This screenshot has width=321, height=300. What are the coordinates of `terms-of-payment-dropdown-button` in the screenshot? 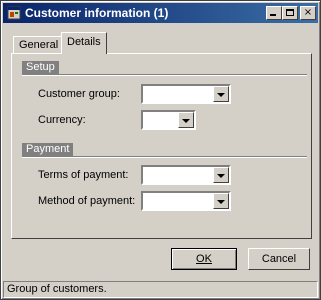 It's located at (221, 175).